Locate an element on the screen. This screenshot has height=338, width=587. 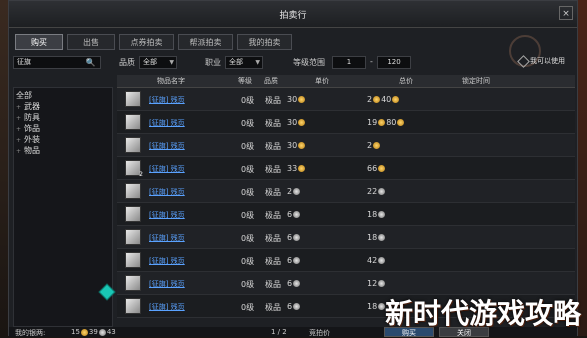
tab-guild-auction: 帮派拍卖 is located at coordinates (205, 42).